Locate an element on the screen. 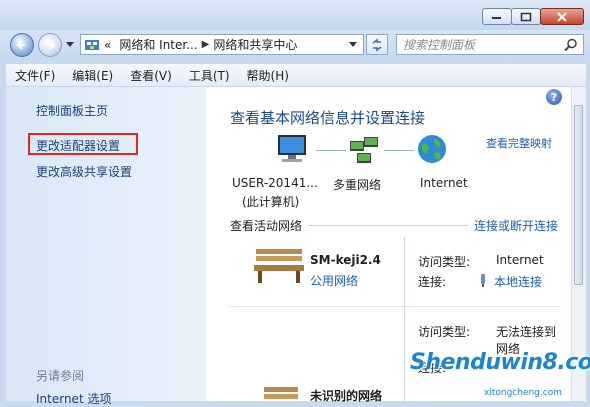 Image resolution: width=590 pixels, height=407 pixels. multiple-networks-icon is located at coordinates (364, 150).